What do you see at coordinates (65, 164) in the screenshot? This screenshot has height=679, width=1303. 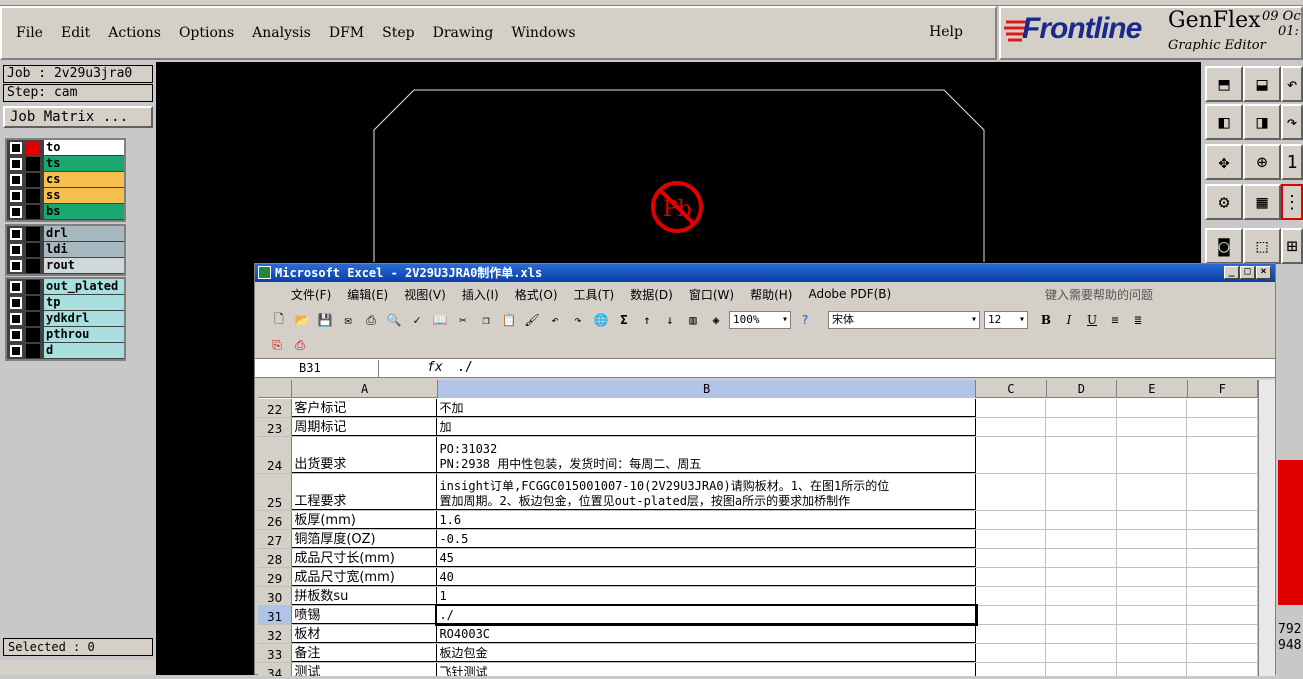 I see `layer-row-ts: ts` at bounding box center [65, 164].